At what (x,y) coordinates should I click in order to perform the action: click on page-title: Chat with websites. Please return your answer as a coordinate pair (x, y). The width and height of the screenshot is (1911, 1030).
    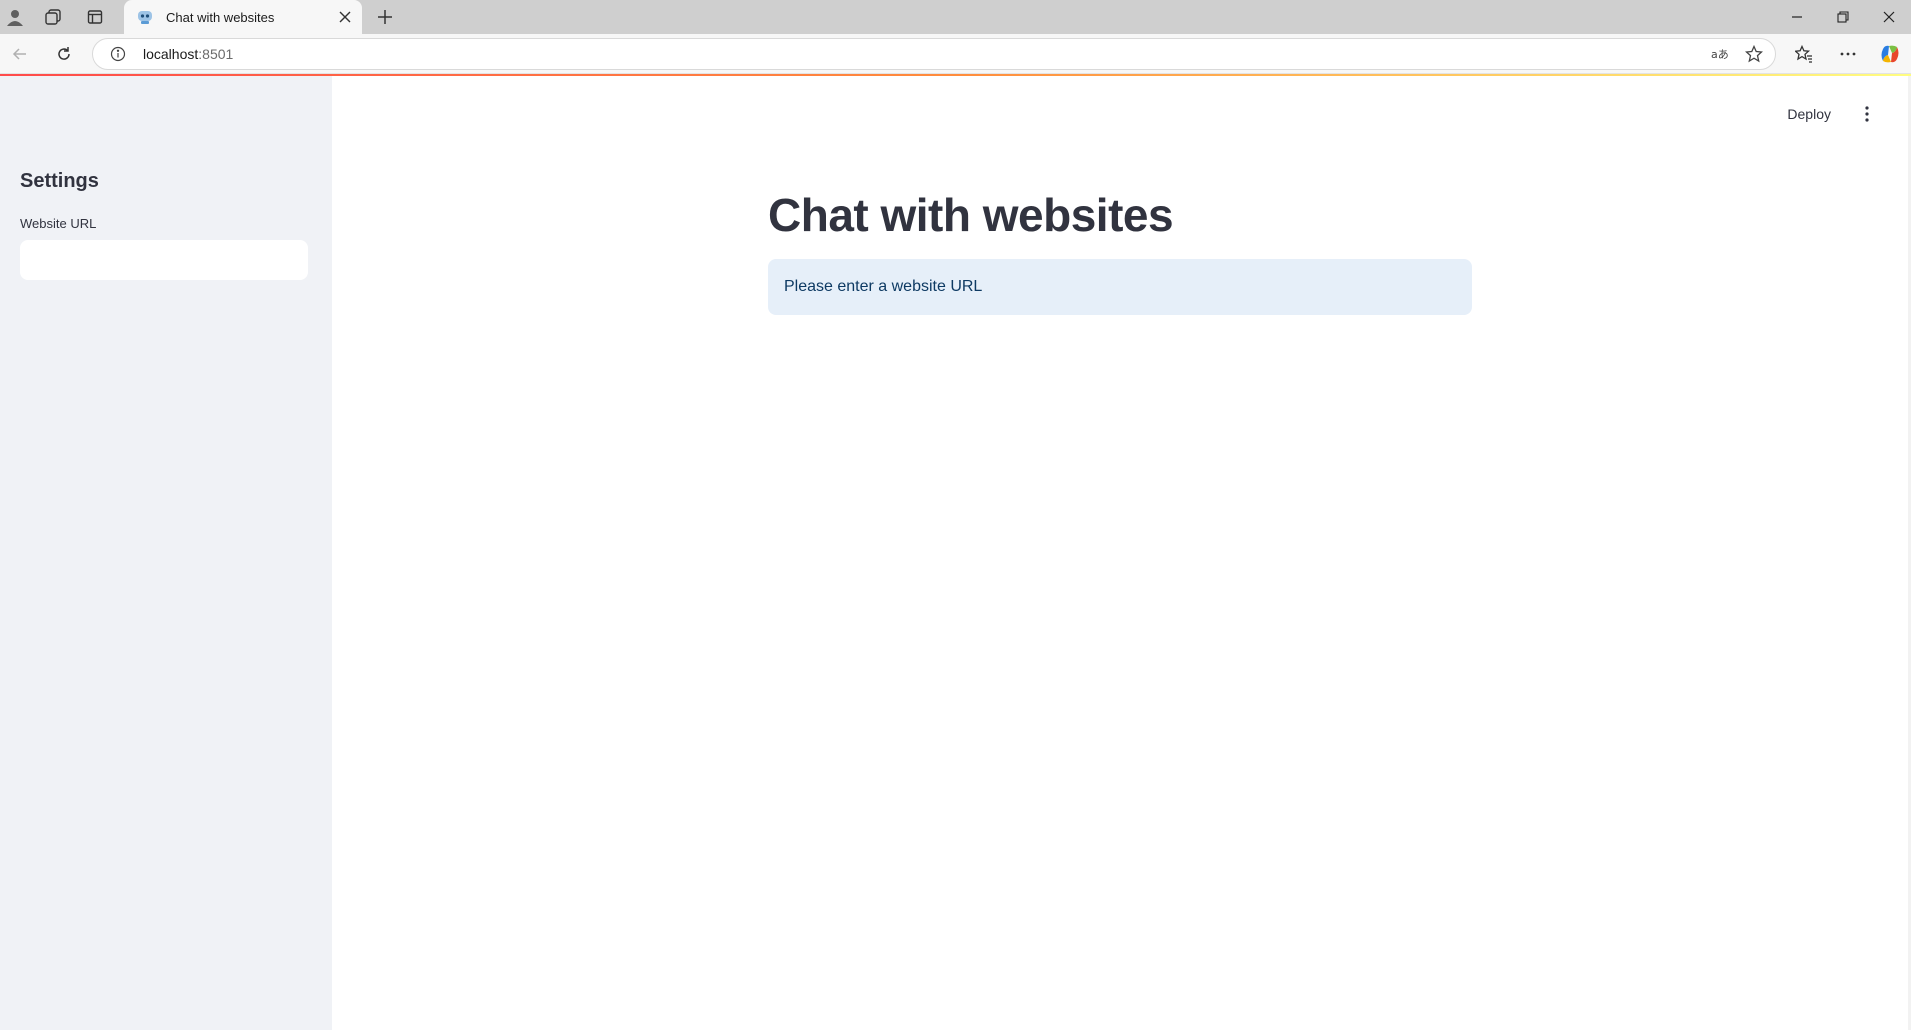
    Looking at the image, I should click on (971, 215).